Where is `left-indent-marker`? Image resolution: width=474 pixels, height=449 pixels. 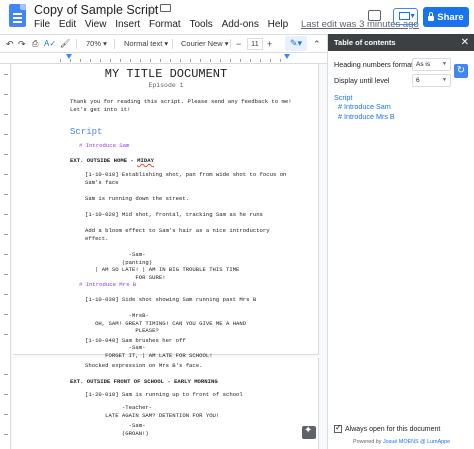
left-indent-marker is located at coordinates (69, 56).